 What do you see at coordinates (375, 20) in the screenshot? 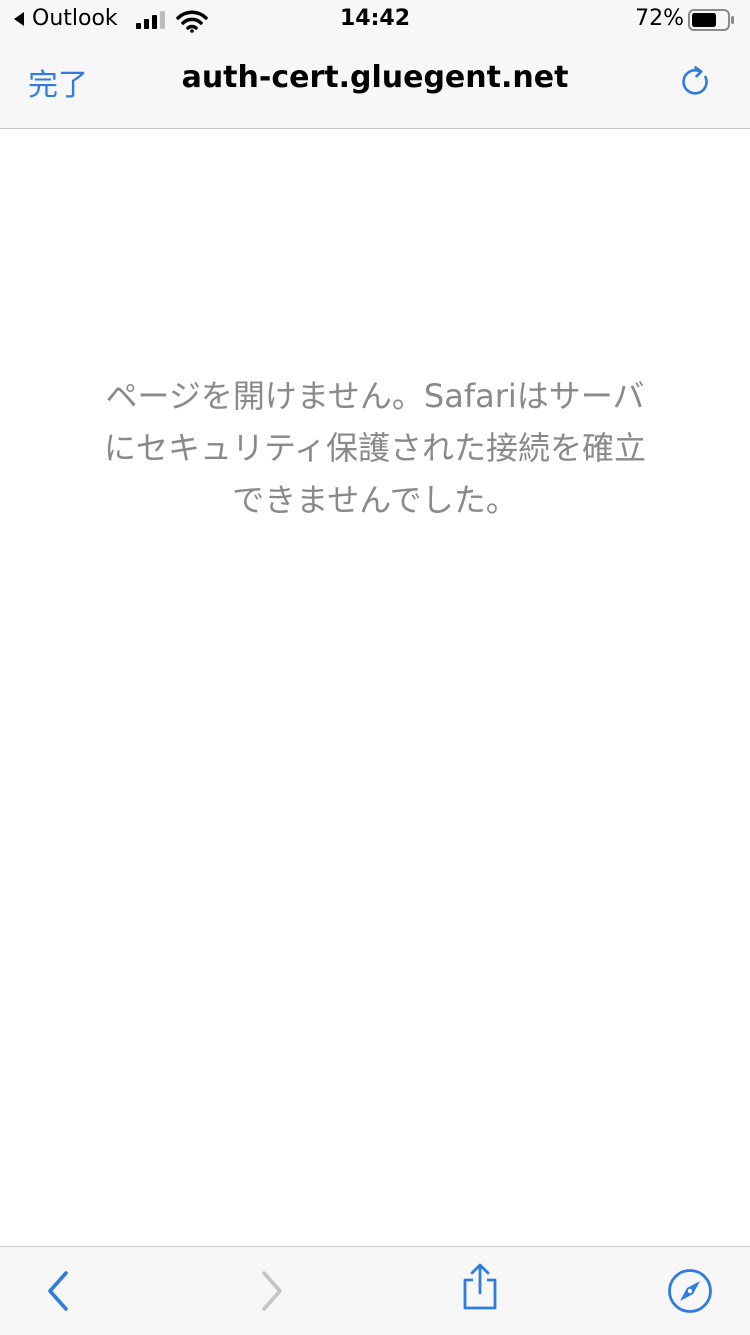
I see `status-bar: Outlook 14:42 72%` at bounding box center [375, 20].